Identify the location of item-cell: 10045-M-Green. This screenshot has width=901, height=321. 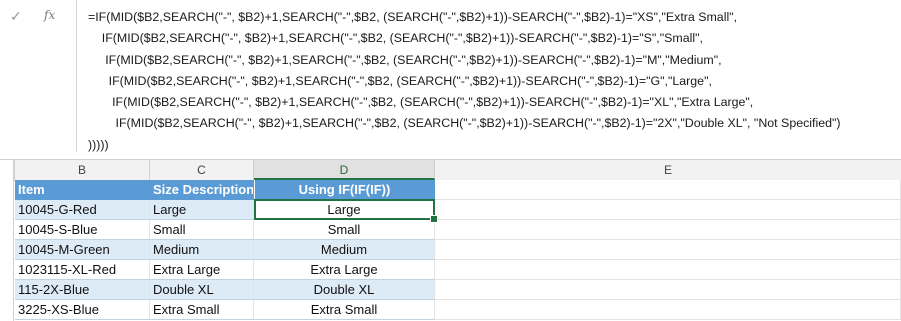
(82, 250).